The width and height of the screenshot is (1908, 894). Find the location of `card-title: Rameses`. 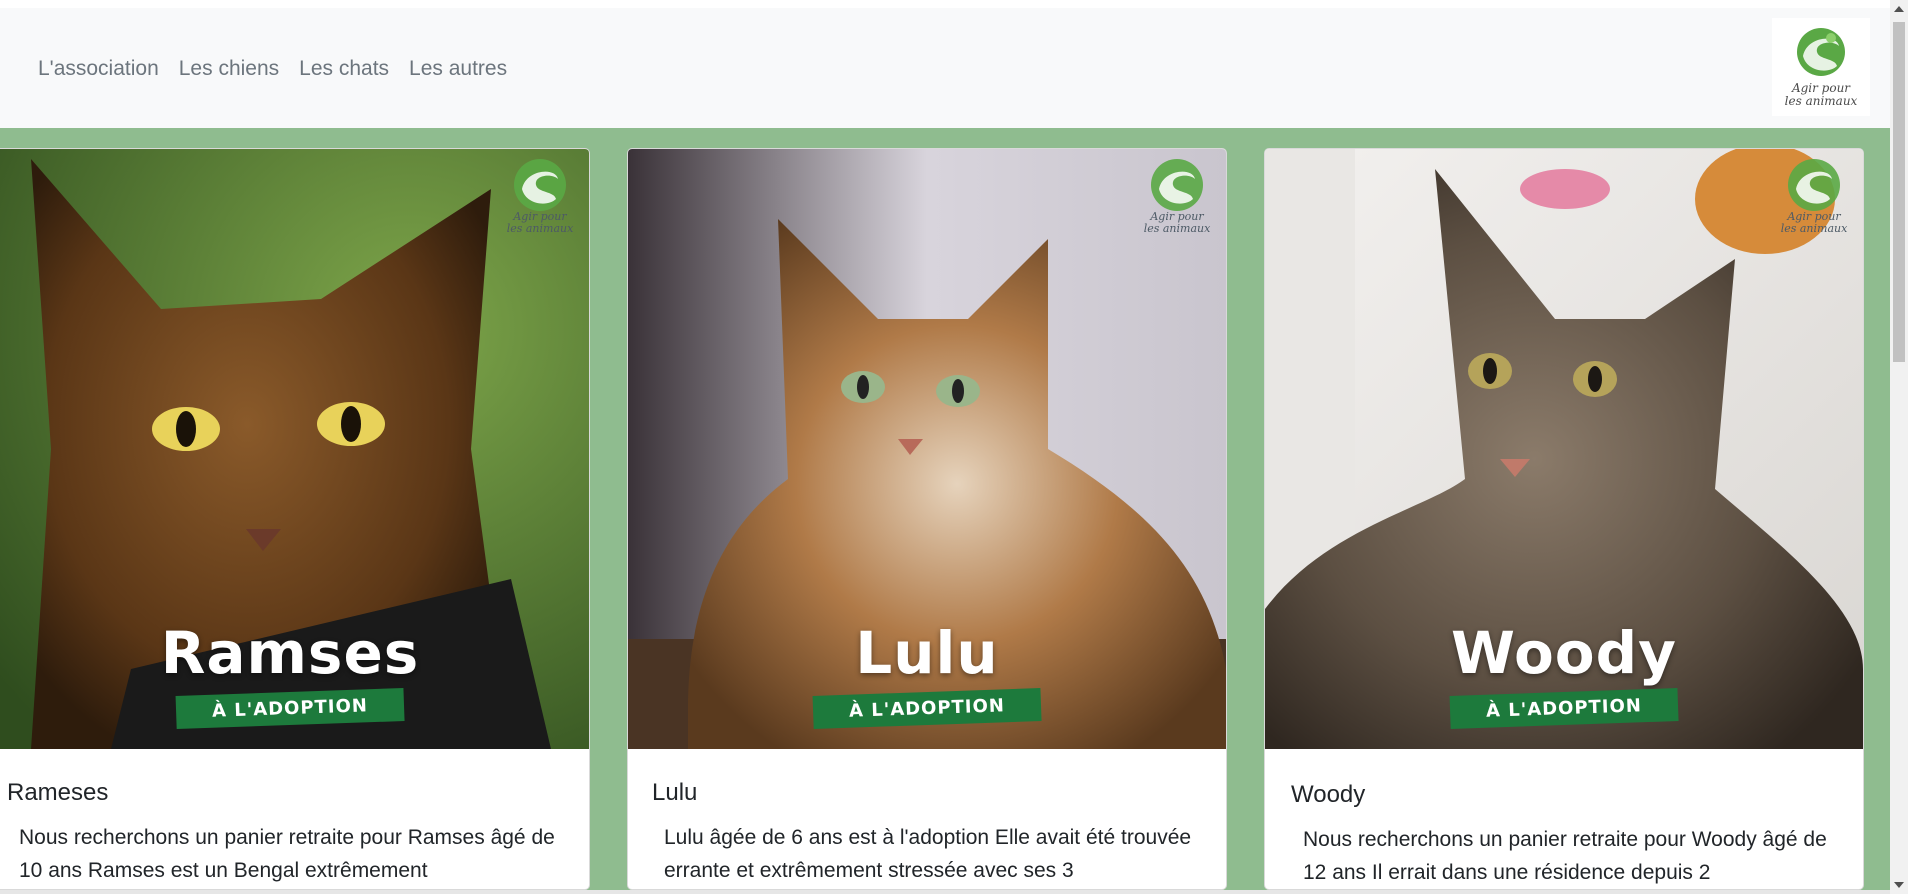

card-title: Rameses is located at coordinates (58, 792).